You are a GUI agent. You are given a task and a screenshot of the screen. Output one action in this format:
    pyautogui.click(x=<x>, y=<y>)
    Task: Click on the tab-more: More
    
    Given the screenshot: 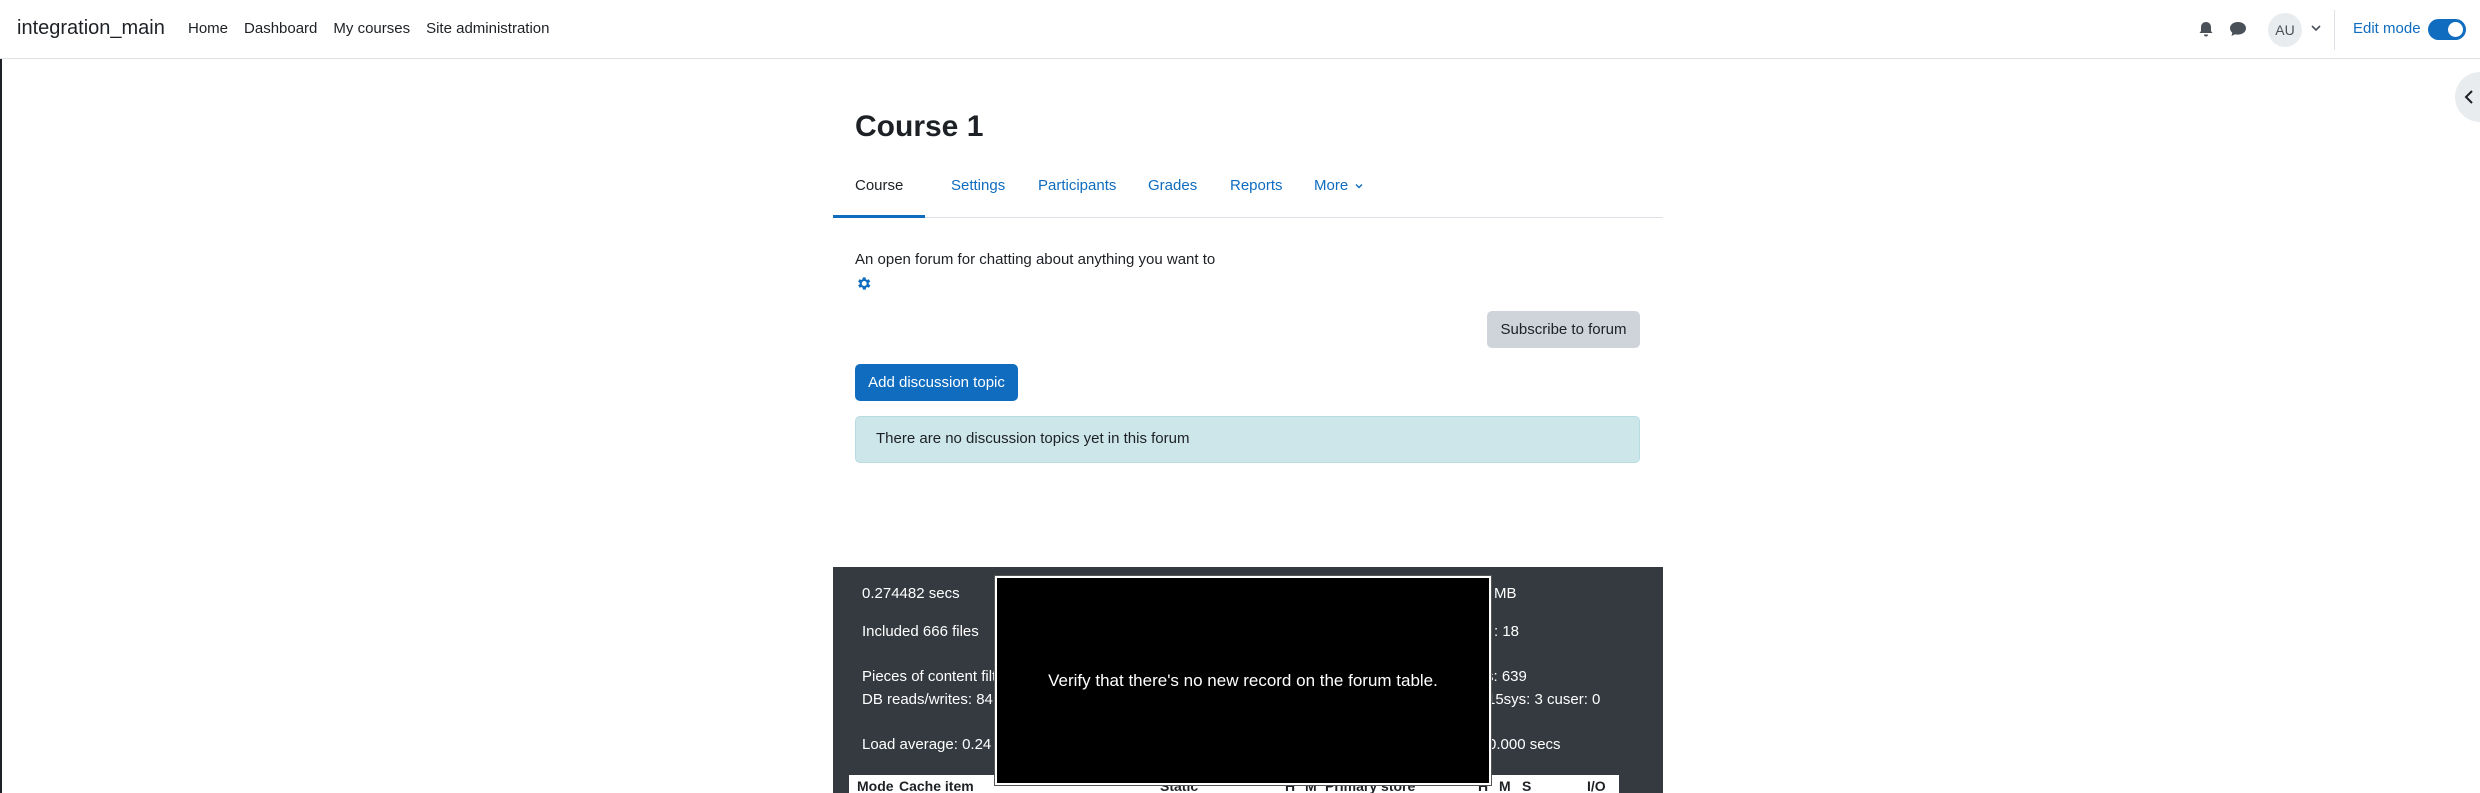 What is the action you would take?
    pyautogui.click(x=1339, y=193)
    